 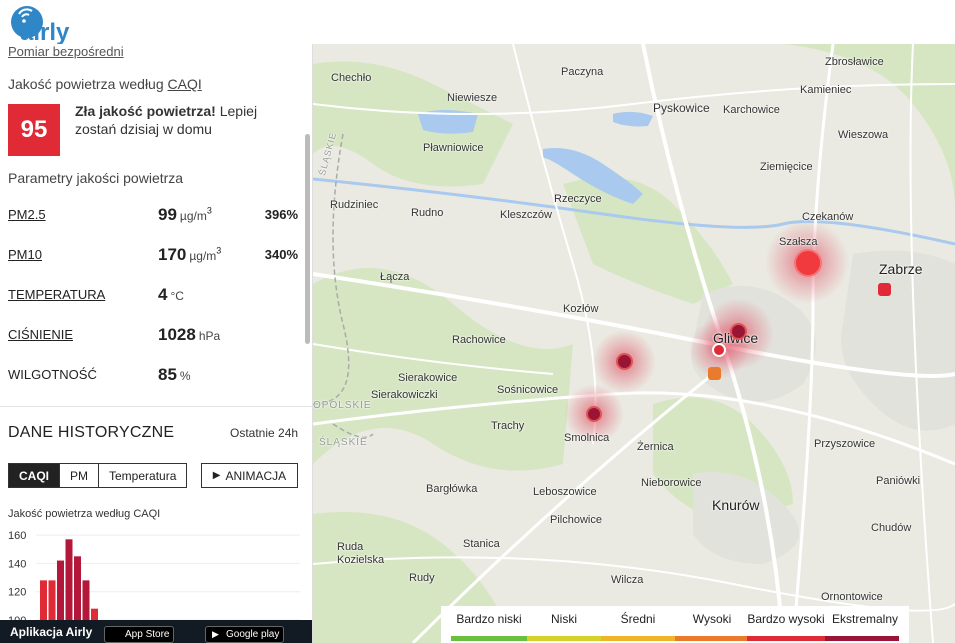 What do you see at coordinates (185, 84) in the screenshot?
I see `caqi-link: CAQI` at bounding box center [185, 84].